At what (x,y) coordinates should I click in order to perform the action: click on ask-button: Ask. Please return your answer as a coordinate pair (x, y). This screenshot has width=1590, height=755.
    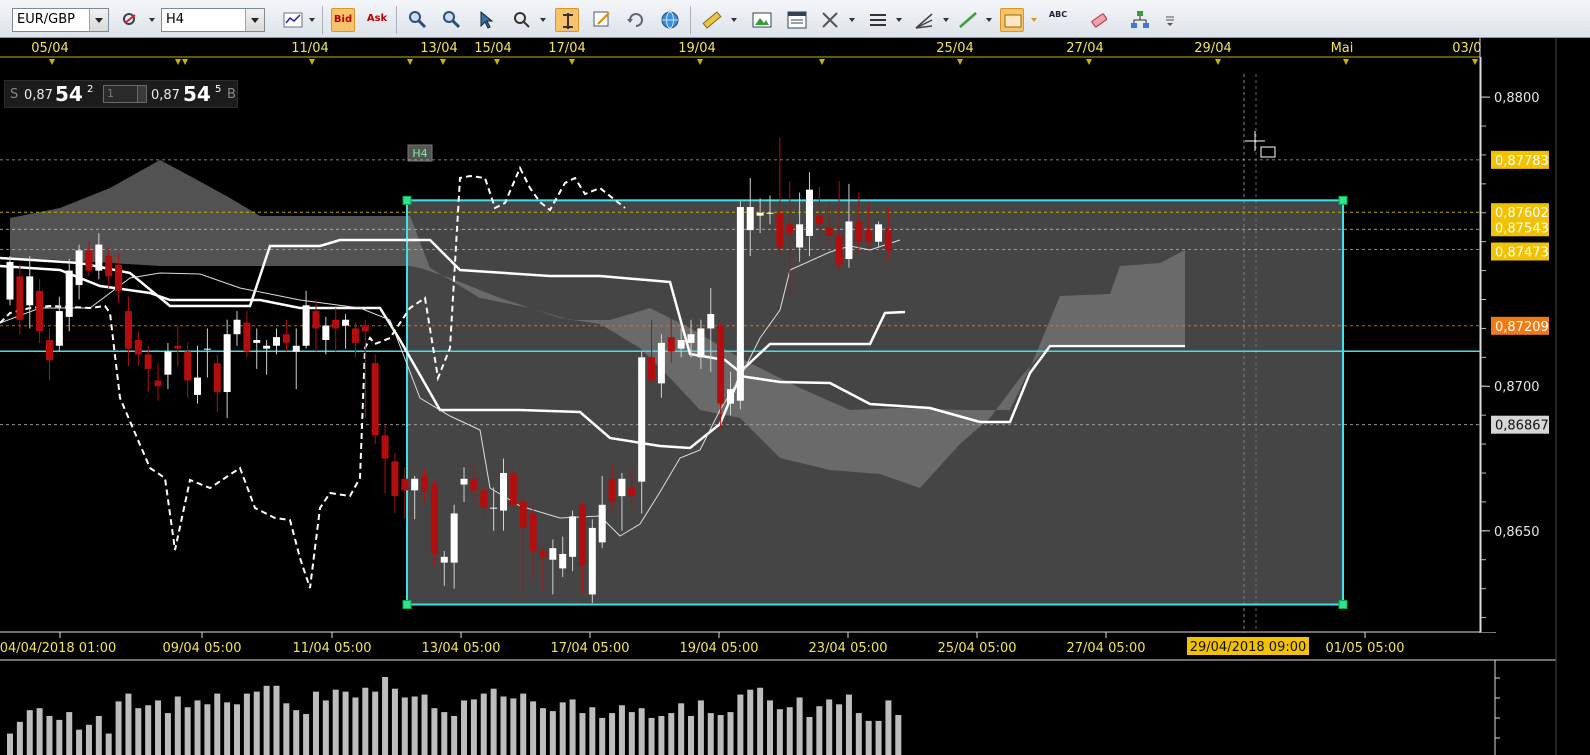
    Looking at the image, I should click on (377, 20).